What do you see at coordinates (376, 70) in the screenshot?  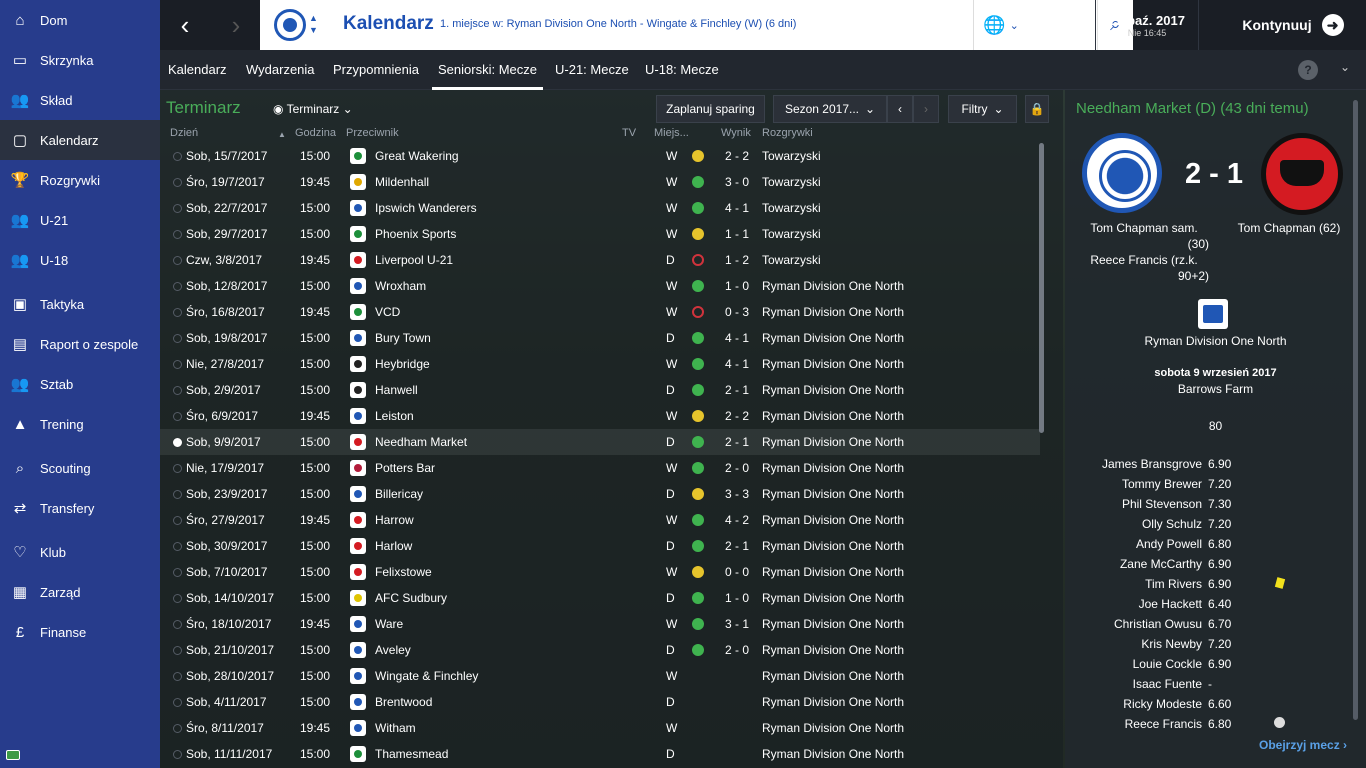 I see `tab-przypomnienia: Przypomnienia` at bounding box center [376, 70].